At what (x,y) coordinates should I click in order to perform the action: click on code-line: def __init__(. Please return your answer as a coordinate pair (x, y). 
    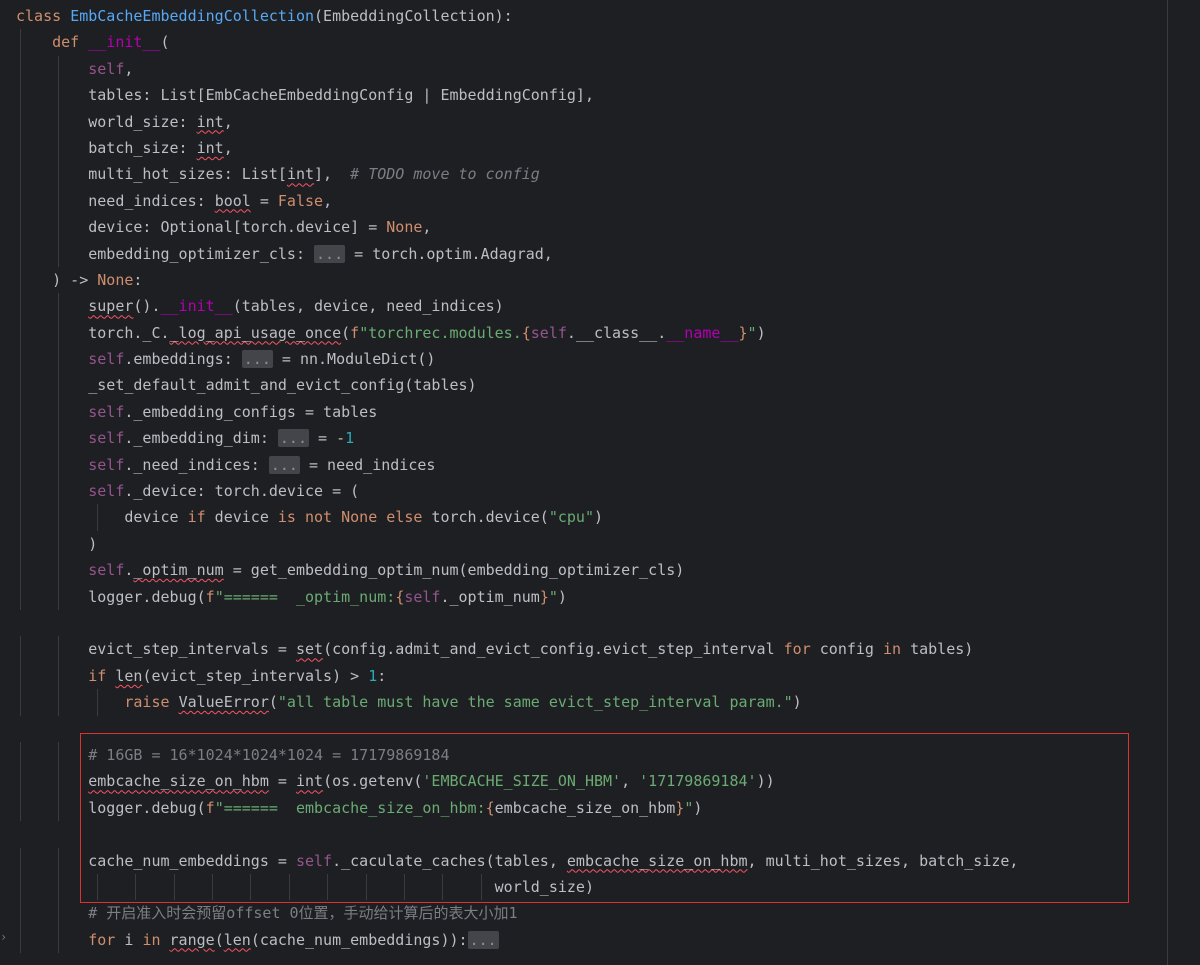
    Looking at the image, I should click on (591, 42).